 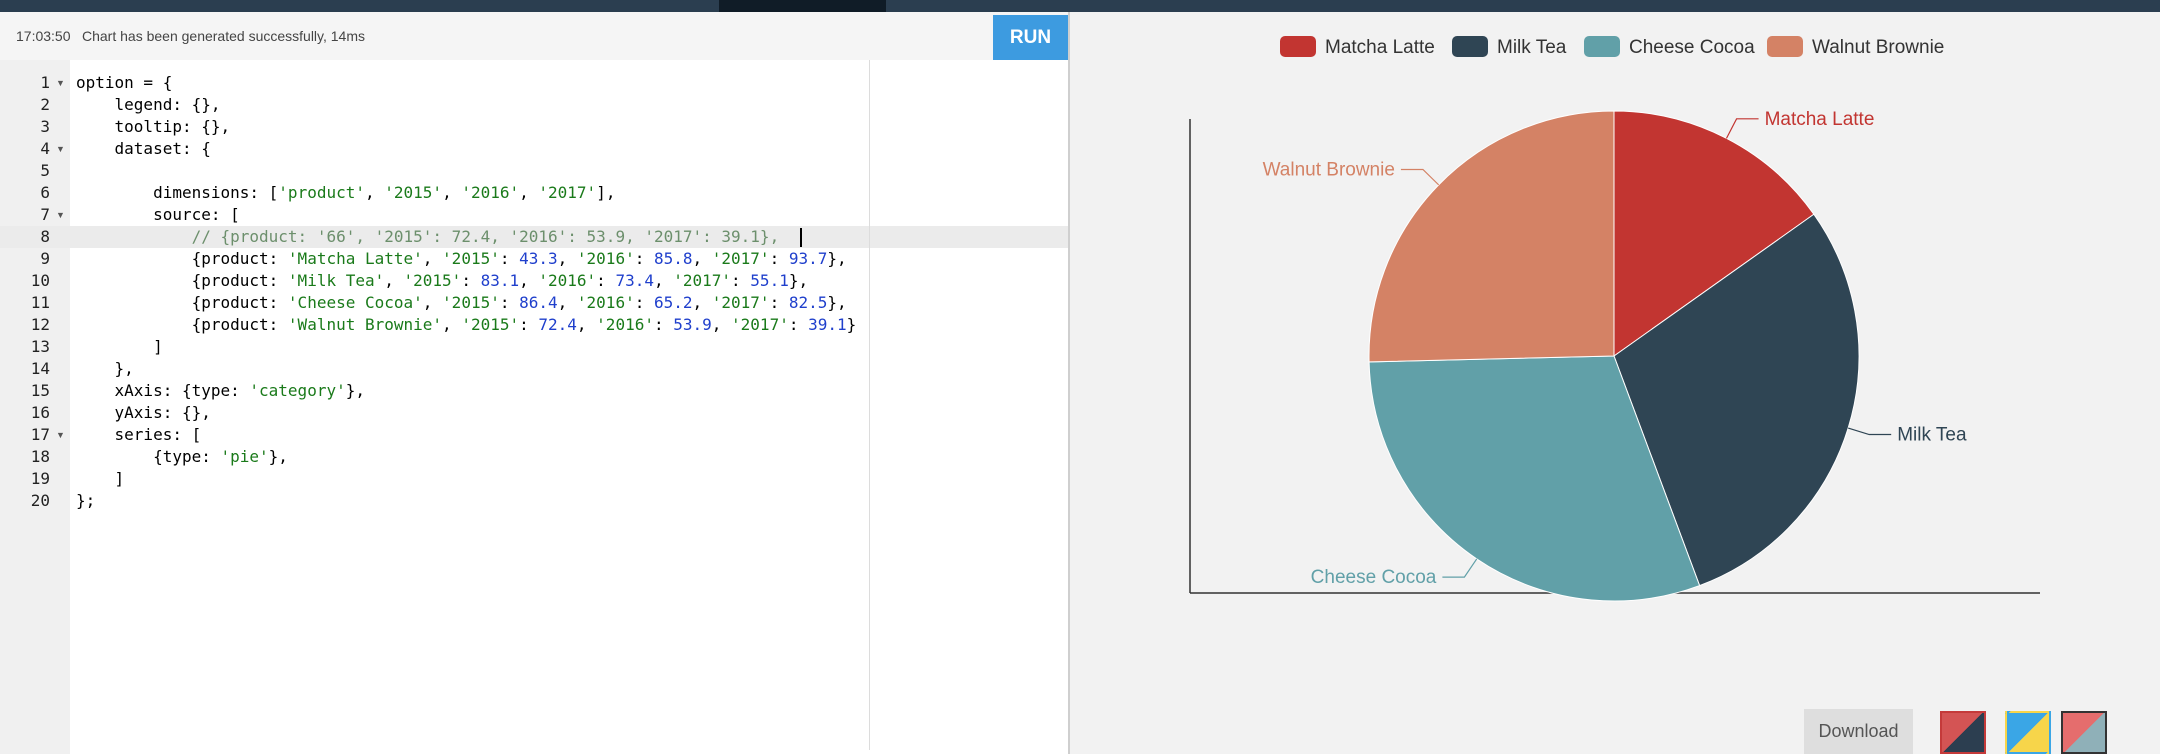 What do you see at coordinates (45, 258) in the screenshot?
I see `line-number: 9` at bounding box center [45, 258].